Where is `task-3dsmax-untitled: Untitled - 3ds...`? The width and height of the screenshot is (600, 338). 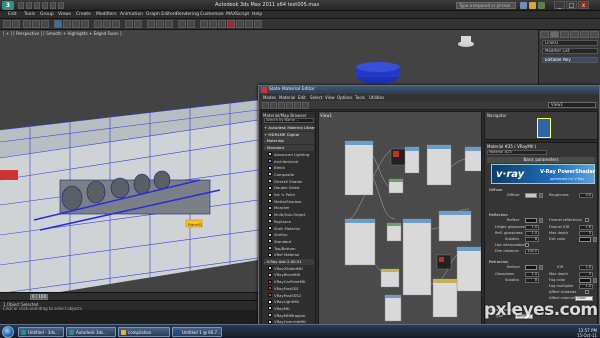 task-3dsmax-untitled: Untitled - 3ds... is located at coordinates (41, 332).